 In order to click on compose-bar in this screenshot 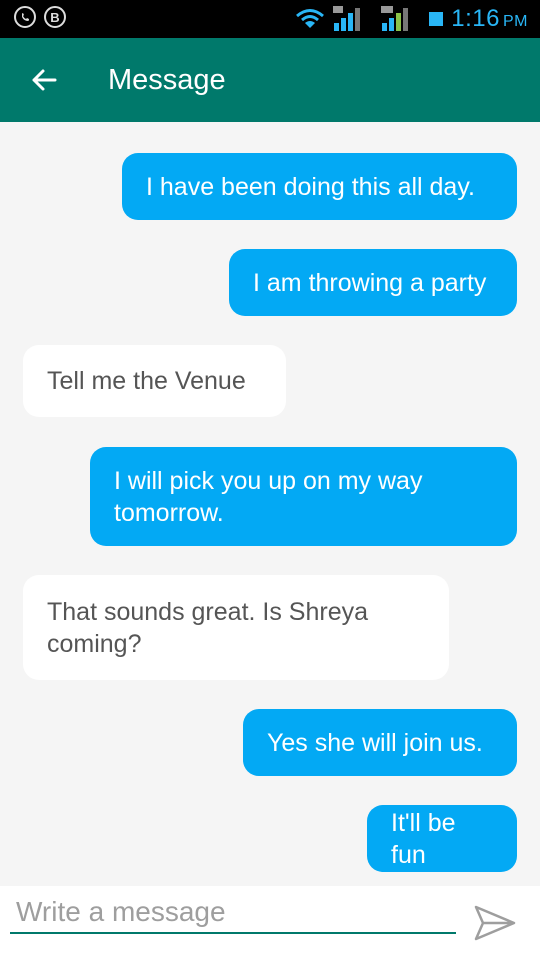, I will do `click(270, 923)`.